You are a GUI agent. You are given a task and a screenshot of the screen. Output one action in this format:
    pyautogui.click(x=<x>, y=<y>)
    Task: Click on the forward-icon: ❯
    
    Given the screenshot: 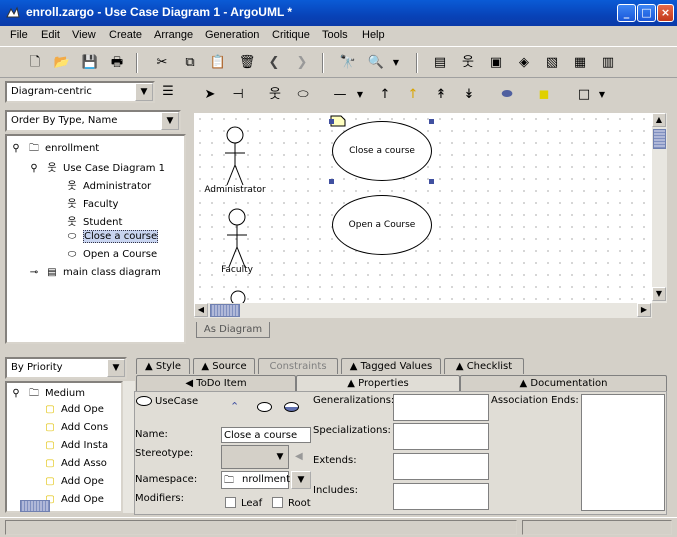 What is the action you would take?
    pyautogui.click(x=302, y=63)
    